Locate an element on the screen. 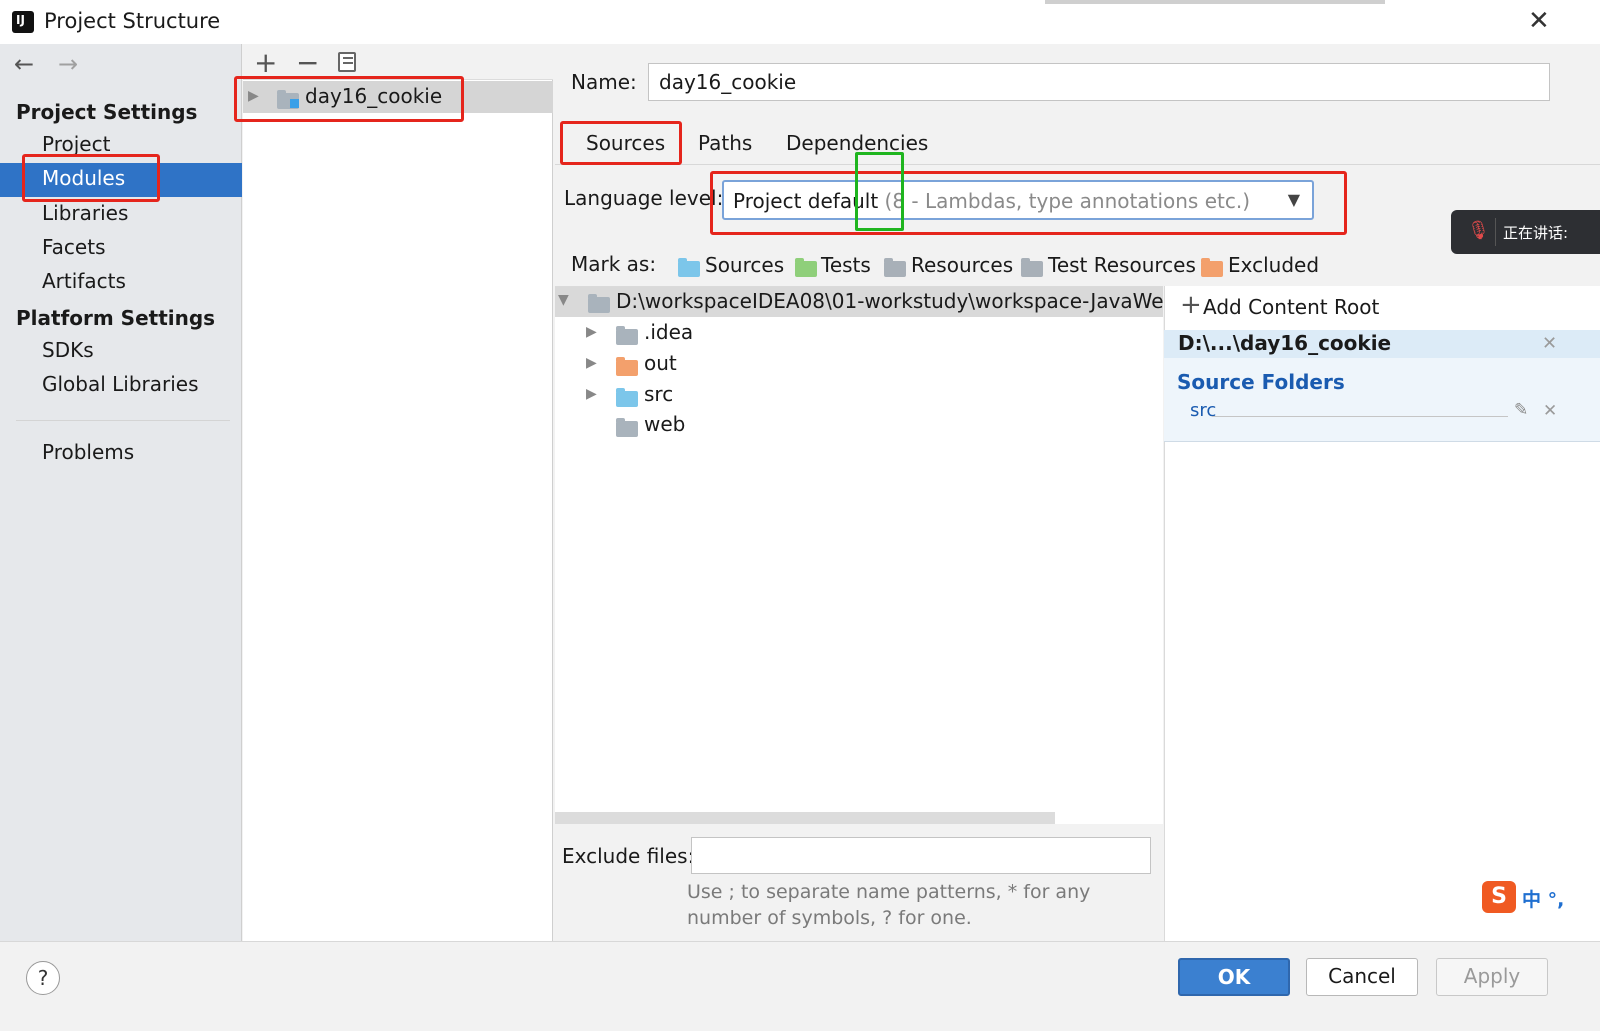  name-field-value: day16_cookie is located at coordinates (728, 82).